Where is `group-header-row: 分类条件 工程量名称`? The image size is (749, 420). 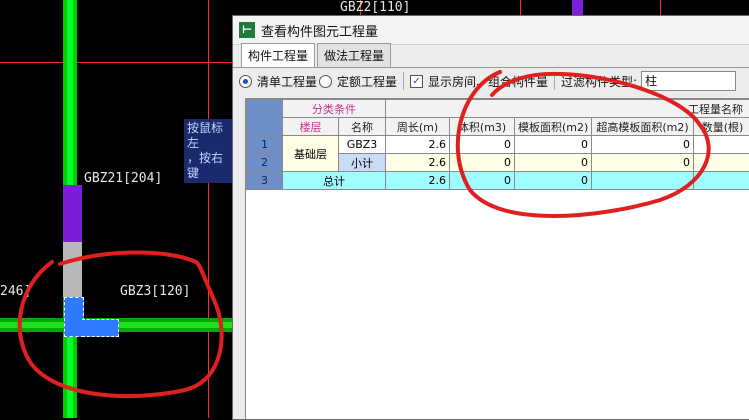
group-header-row: 分类条件 工程量名称 is located at coordinates (498, 109).